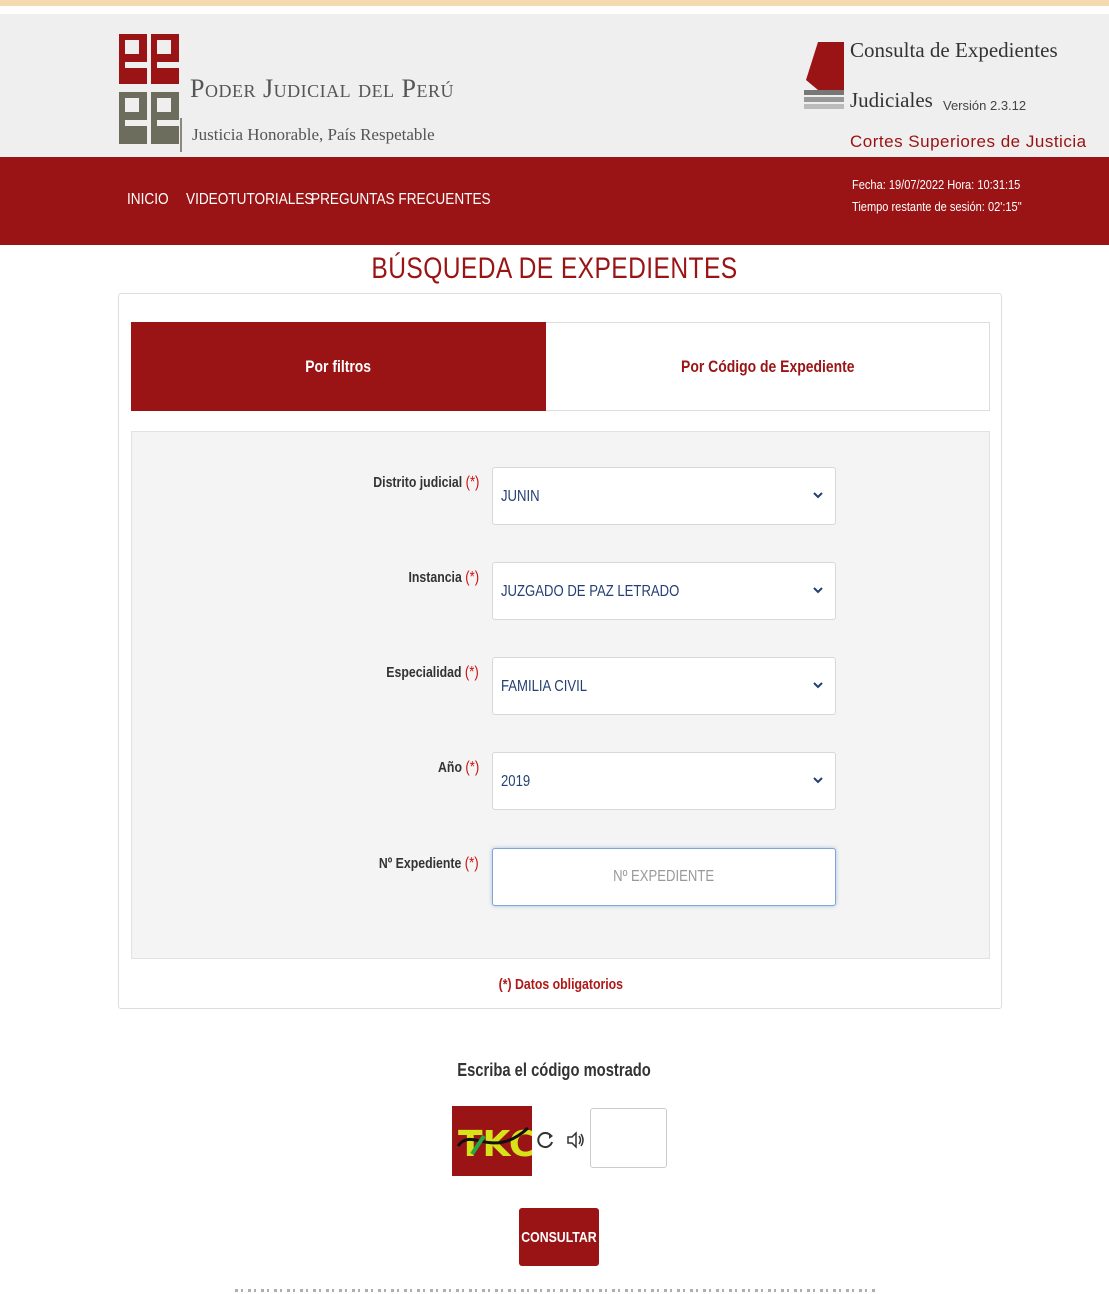  I want to click on nav-inicio: INICIO, so click(148, 200).